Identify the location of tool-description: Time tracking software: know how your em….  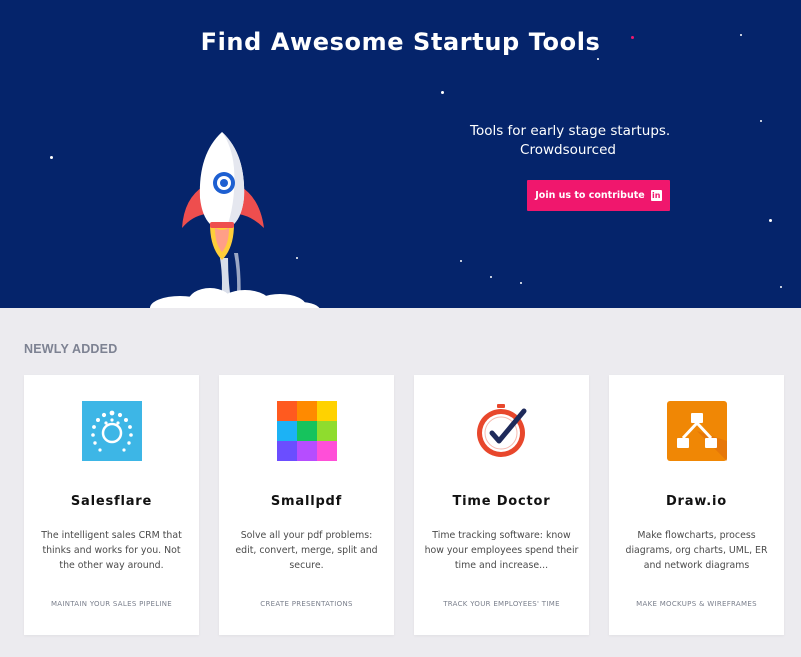
(501, 550).